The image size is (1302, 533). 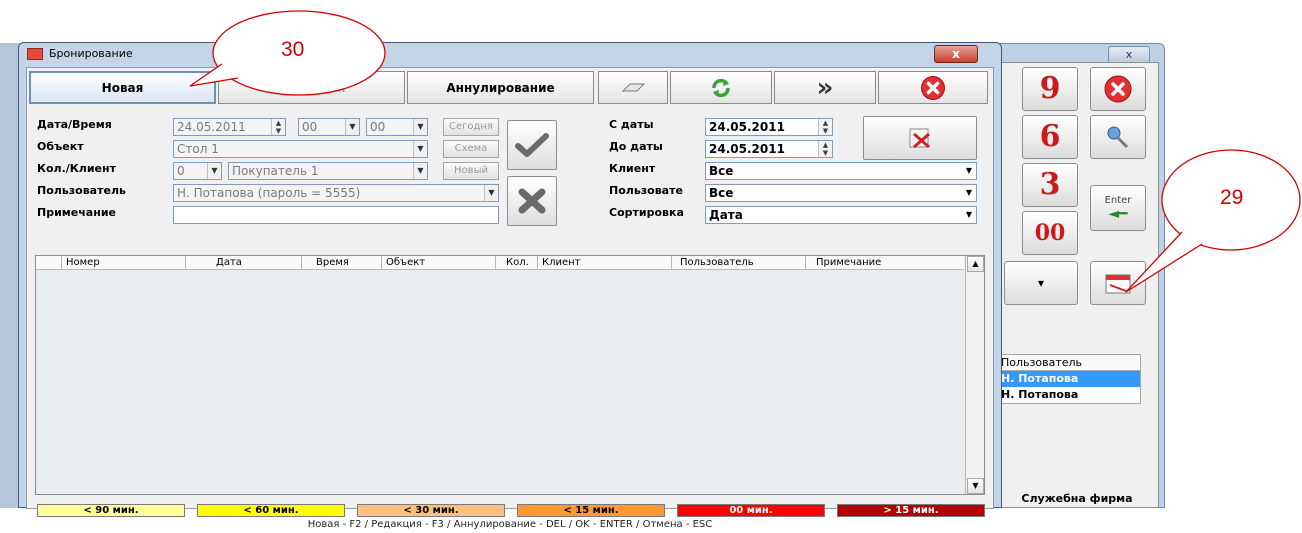 I want to click on filter-user-value: Все, so click(x=721, y=193).